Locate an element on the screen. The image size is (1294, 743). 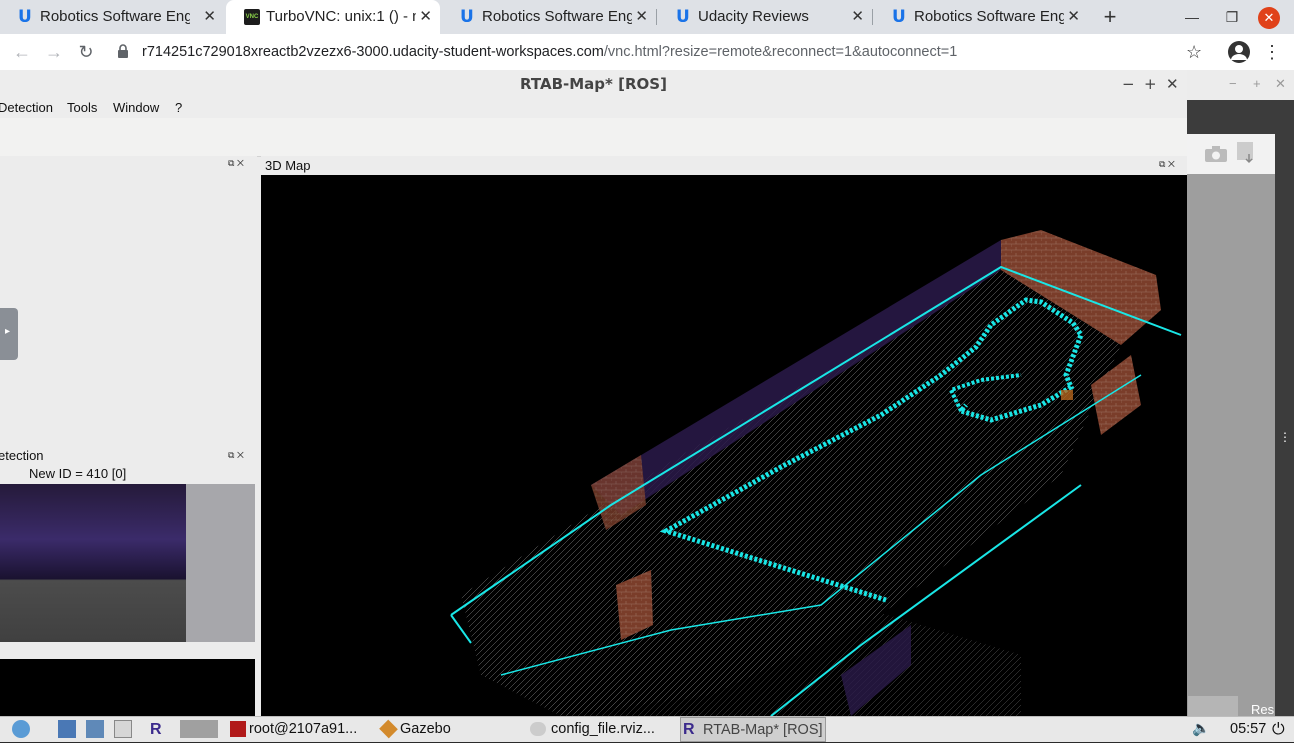
loop-closure-image-side is located at coordinates (220, 563).